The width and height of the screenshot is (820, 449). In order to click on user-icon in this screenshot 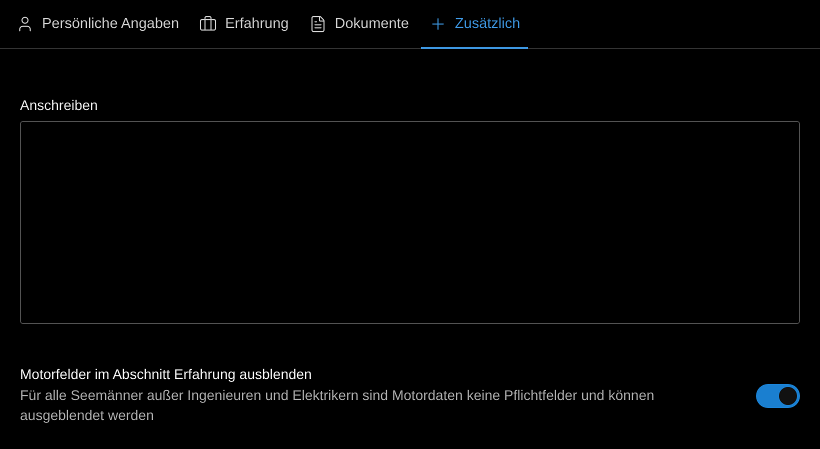, I will do `click(25, 23)`.